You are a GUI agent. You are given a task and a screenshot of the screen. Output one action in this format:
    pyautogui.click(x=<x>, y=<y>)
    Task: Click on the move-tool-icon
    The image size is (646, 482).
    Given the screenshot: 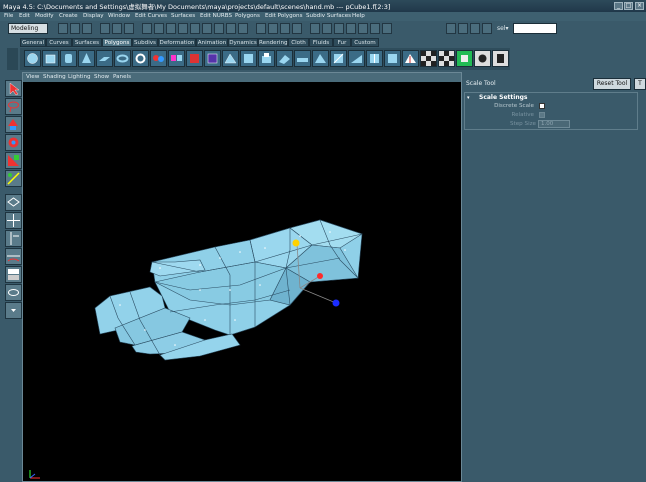 What is the action you would take?
    pyautogui.click(x=13, y=124)
    